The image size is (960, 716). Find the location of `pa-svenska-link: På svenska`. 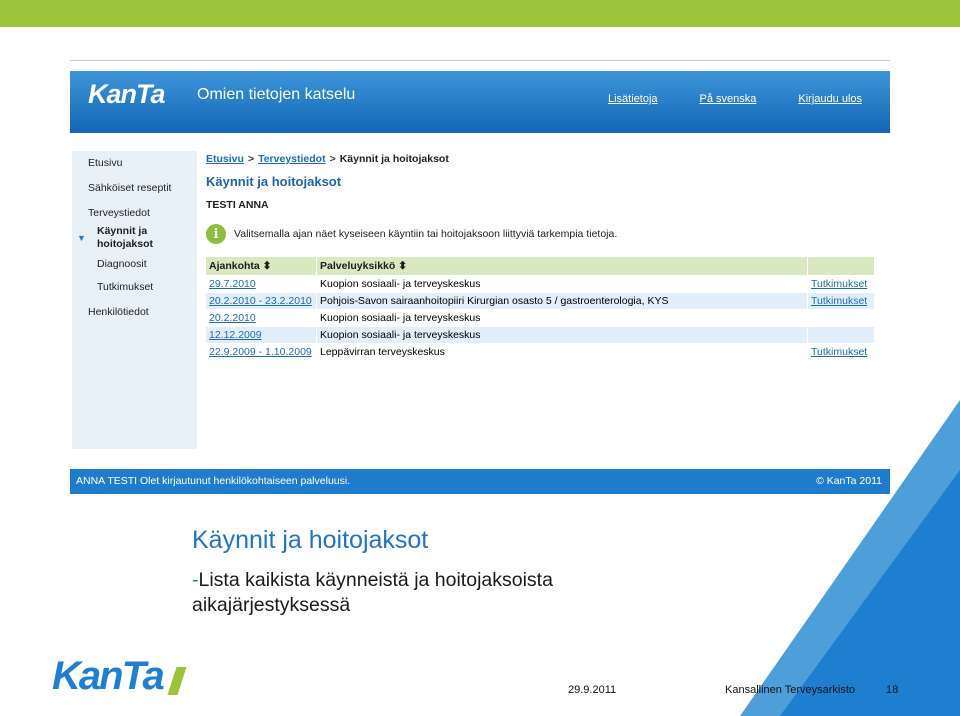

pa-svenska-link: På svenska is located at coordinates (728, 99).